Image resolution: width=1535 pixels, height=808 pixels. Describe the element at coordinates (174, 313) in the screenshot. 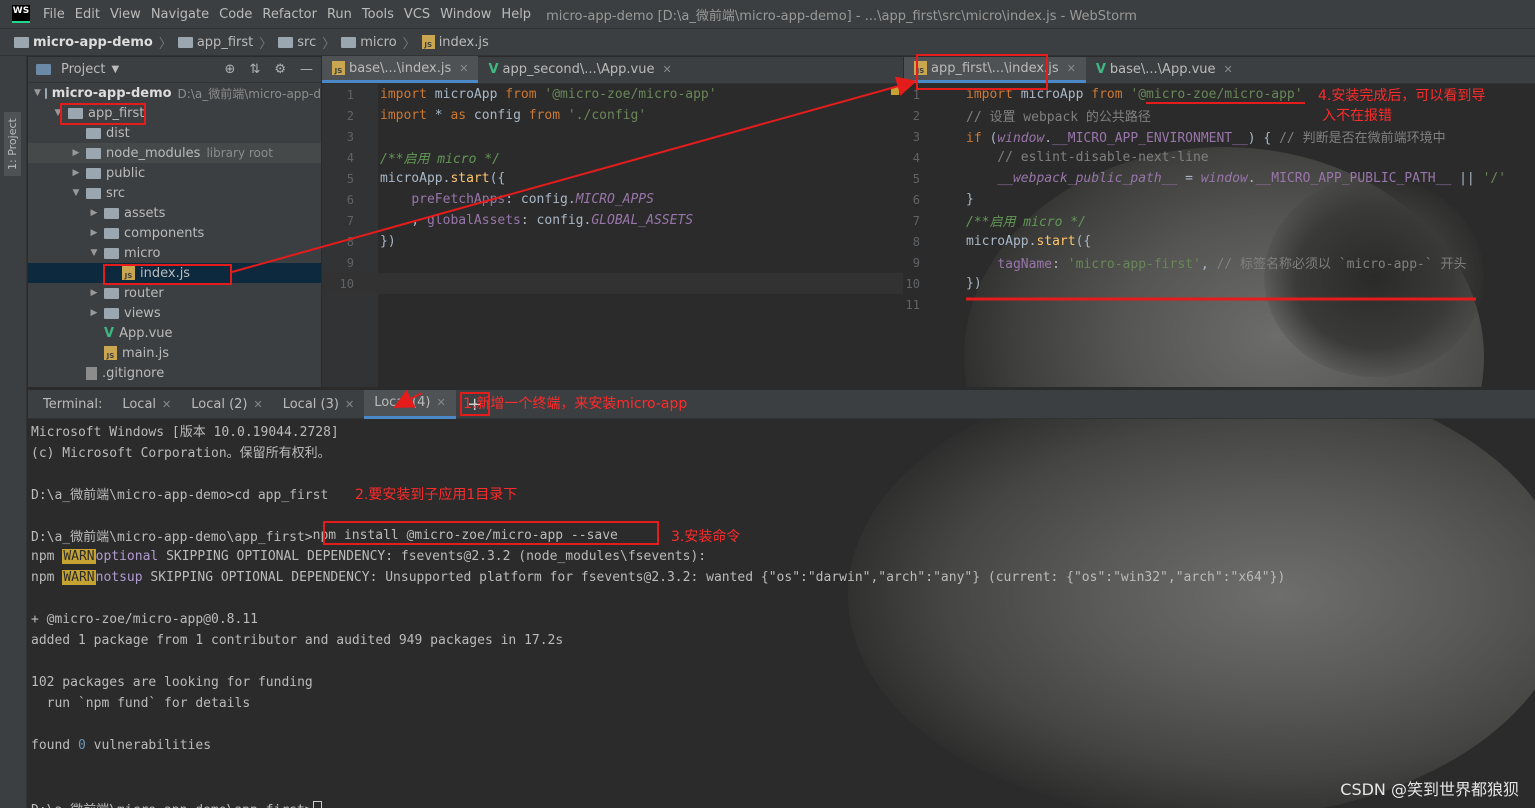

I see `tree-item: ▶ views` at that location.